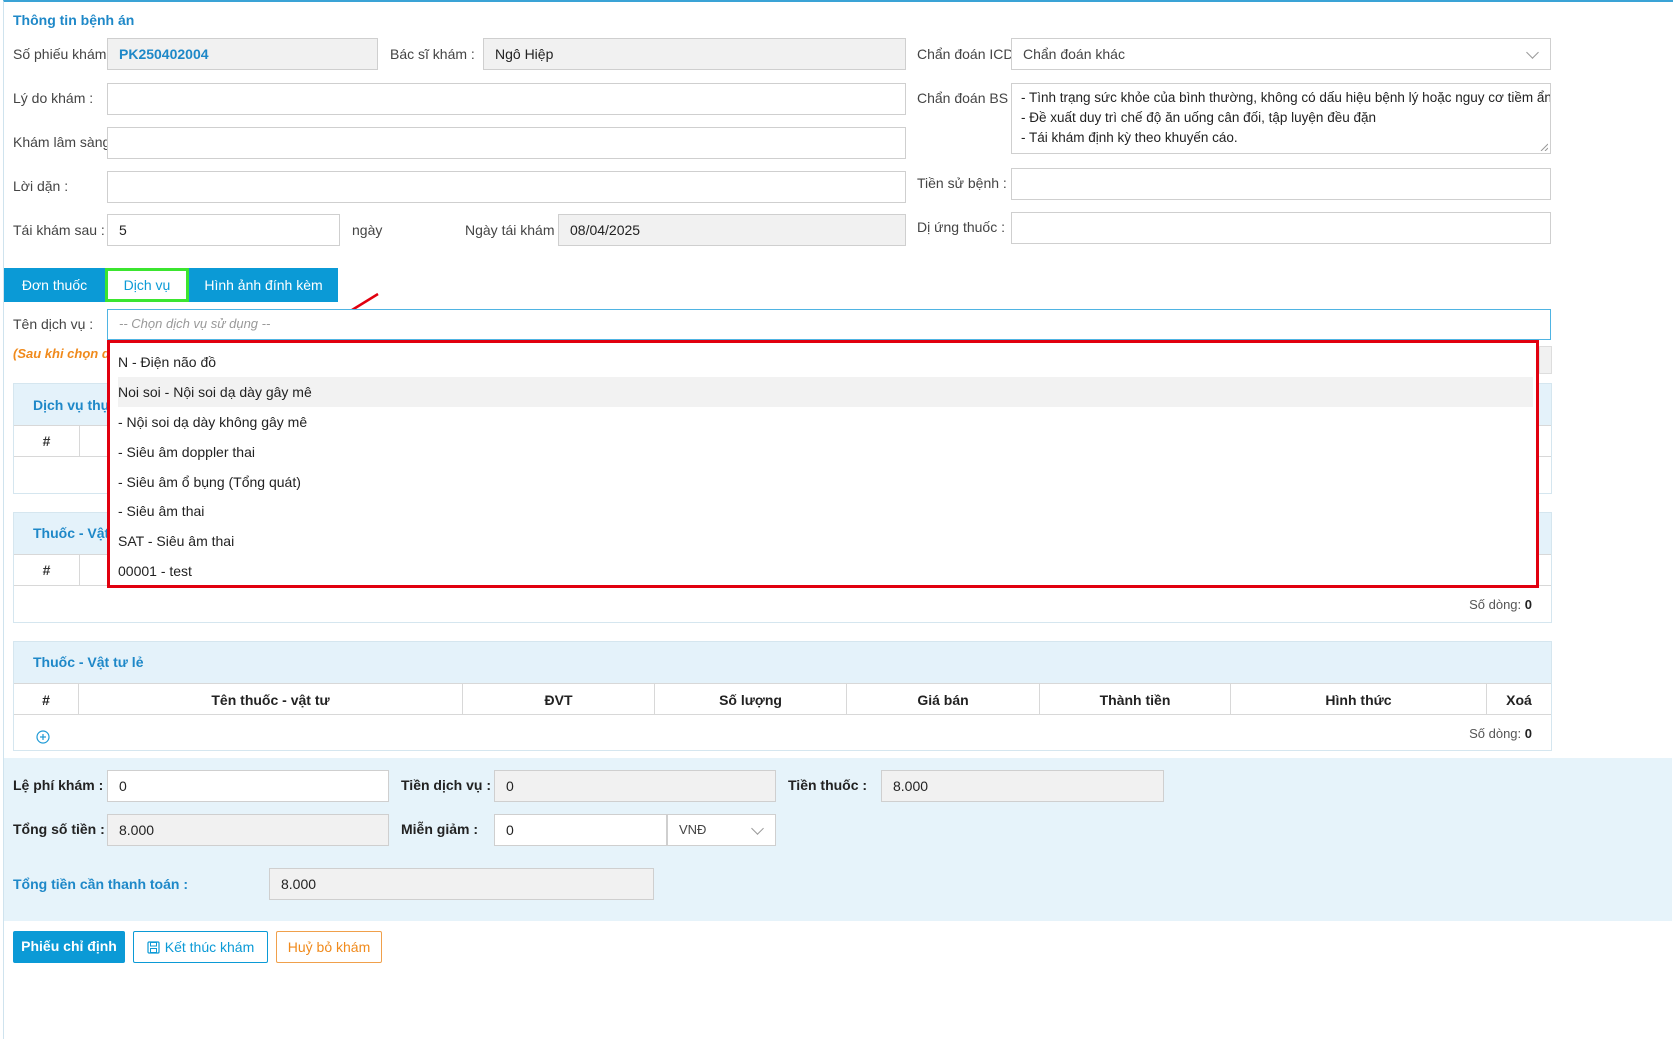  Describe the element at coordinates (1519, 700) in the screenshot. I see `col-xoa: Xoá` at that location.